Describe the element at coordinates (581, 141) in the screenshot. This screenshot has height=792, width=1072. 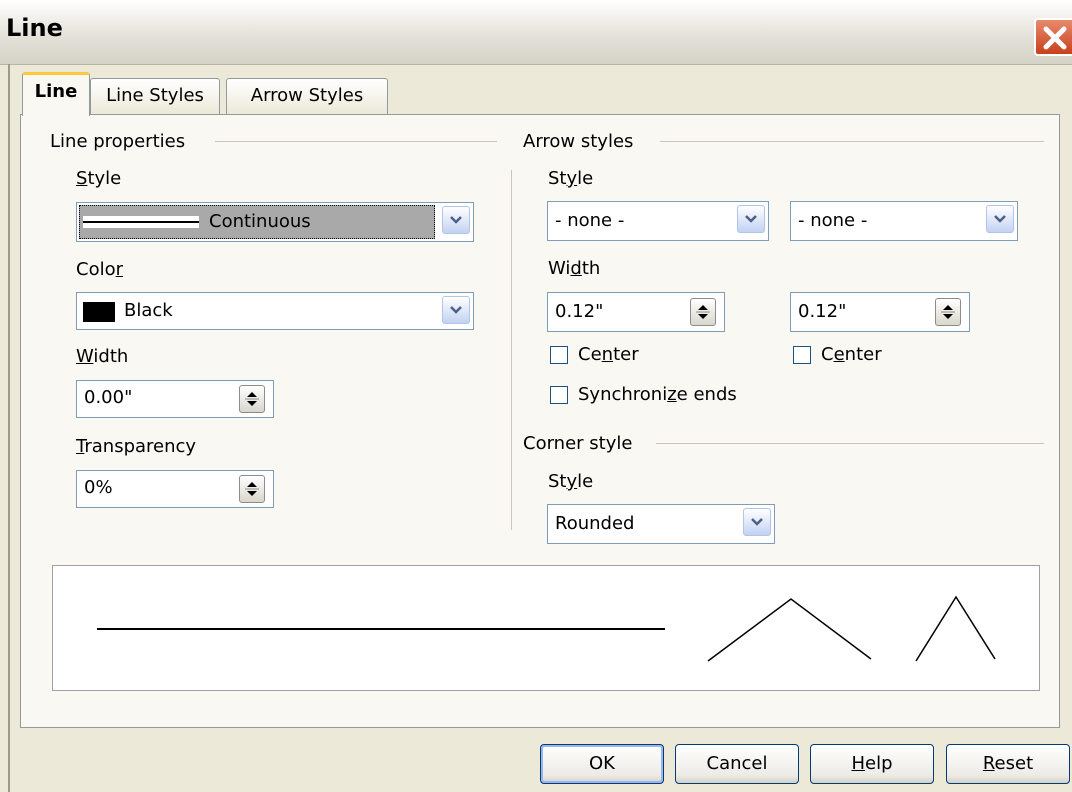
I see `arrow-styles-title: Arrow styles` at that location.